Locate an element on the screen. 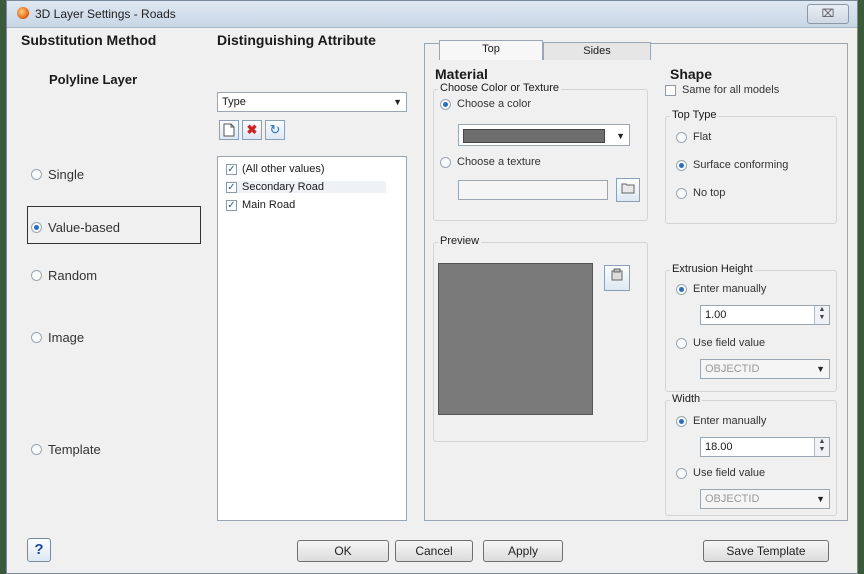 Image resolution: width=864 pixels, height=574 pixels. layer-type-label: Polyline Layer is located at coordinates (93, 79).